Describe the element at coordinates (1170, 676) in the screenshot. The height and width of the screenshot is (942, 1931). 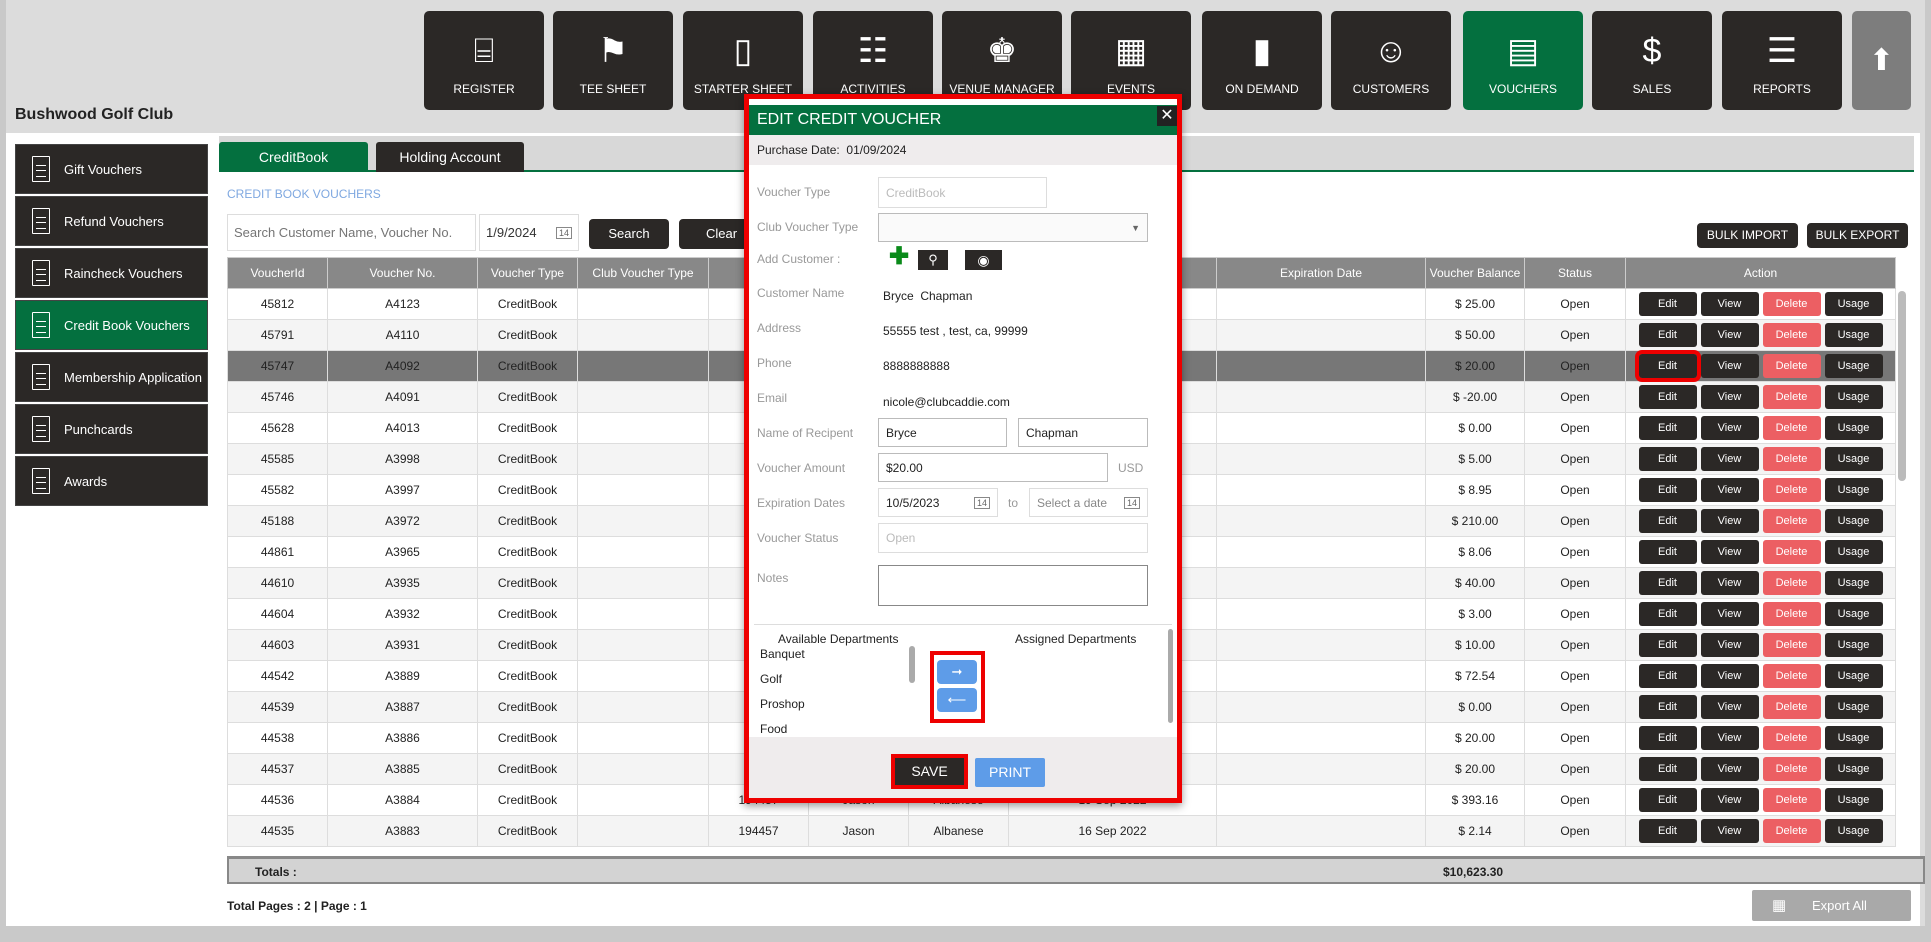
I see `modal-scrollbar` at that location.